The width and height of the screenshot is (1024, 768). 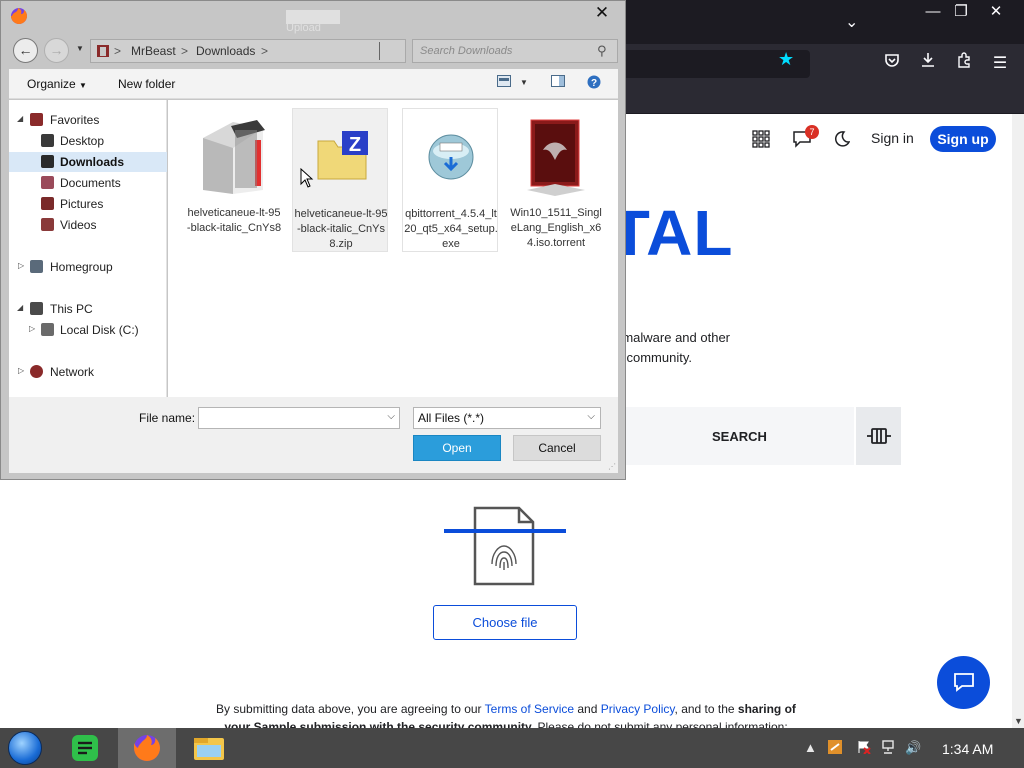 What do you see at coordinates (313, 84) in the screenshot?
I see `command-bar: Organize ▼ New folder ▼ ?` at bounding box center [313, 84].